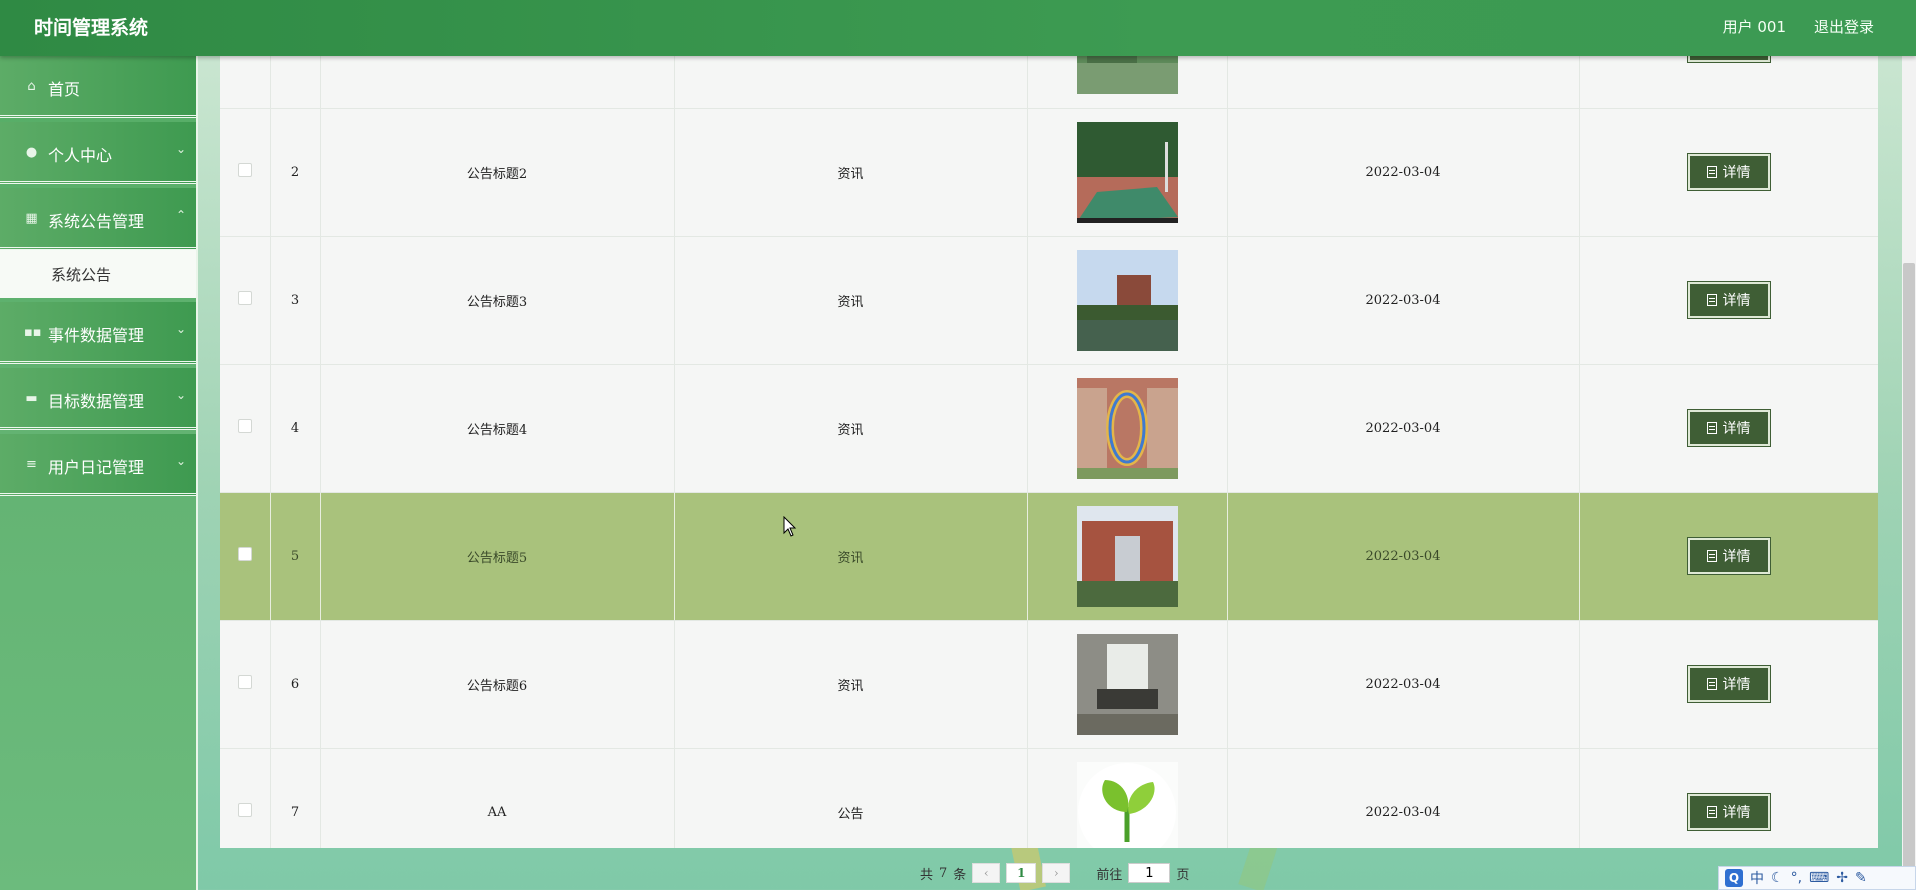 The image size is (1916, 890). Describe the element at coordinates (180, 215) in the screenshot. I see `chevron-up-icon: ⌃` at that location.